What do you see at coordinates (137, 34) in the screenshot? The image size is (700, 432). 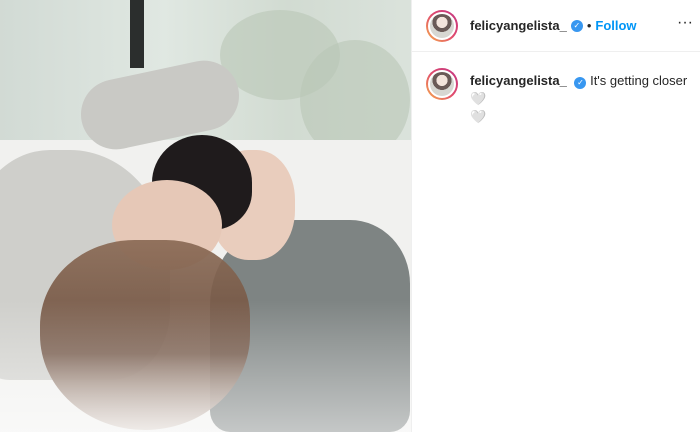 I see `window-frame` at bounding box center [137, 34].